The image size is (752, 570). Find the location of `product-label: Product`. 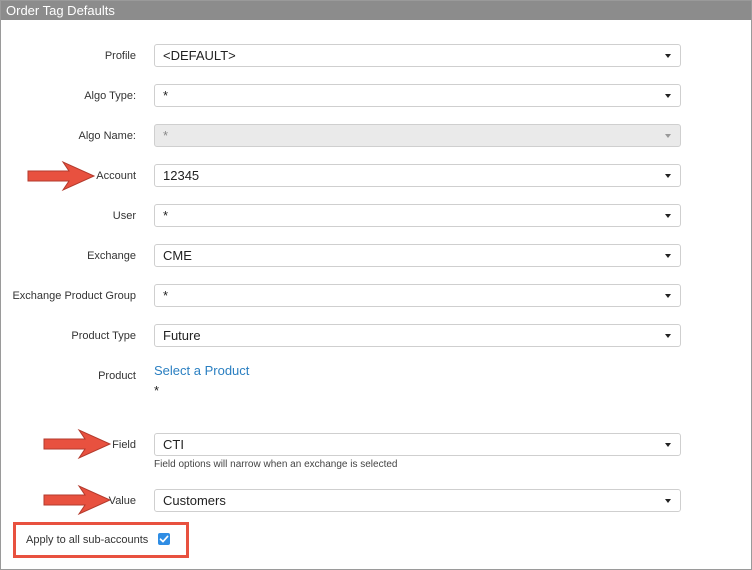

product-label: Product is located at coordinates (117, 376).